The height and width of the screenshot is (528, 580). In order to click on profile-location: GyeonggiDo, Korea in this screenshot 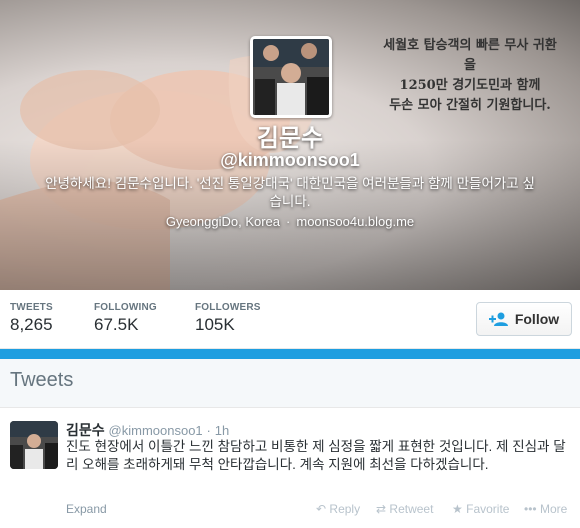, I will do `click(223, 221)`.